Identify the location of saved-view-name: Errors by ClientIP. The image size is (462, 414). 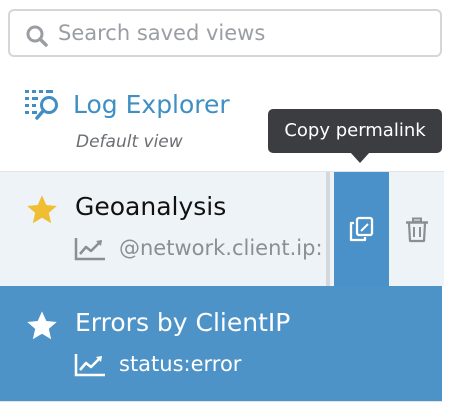
(182, 322).